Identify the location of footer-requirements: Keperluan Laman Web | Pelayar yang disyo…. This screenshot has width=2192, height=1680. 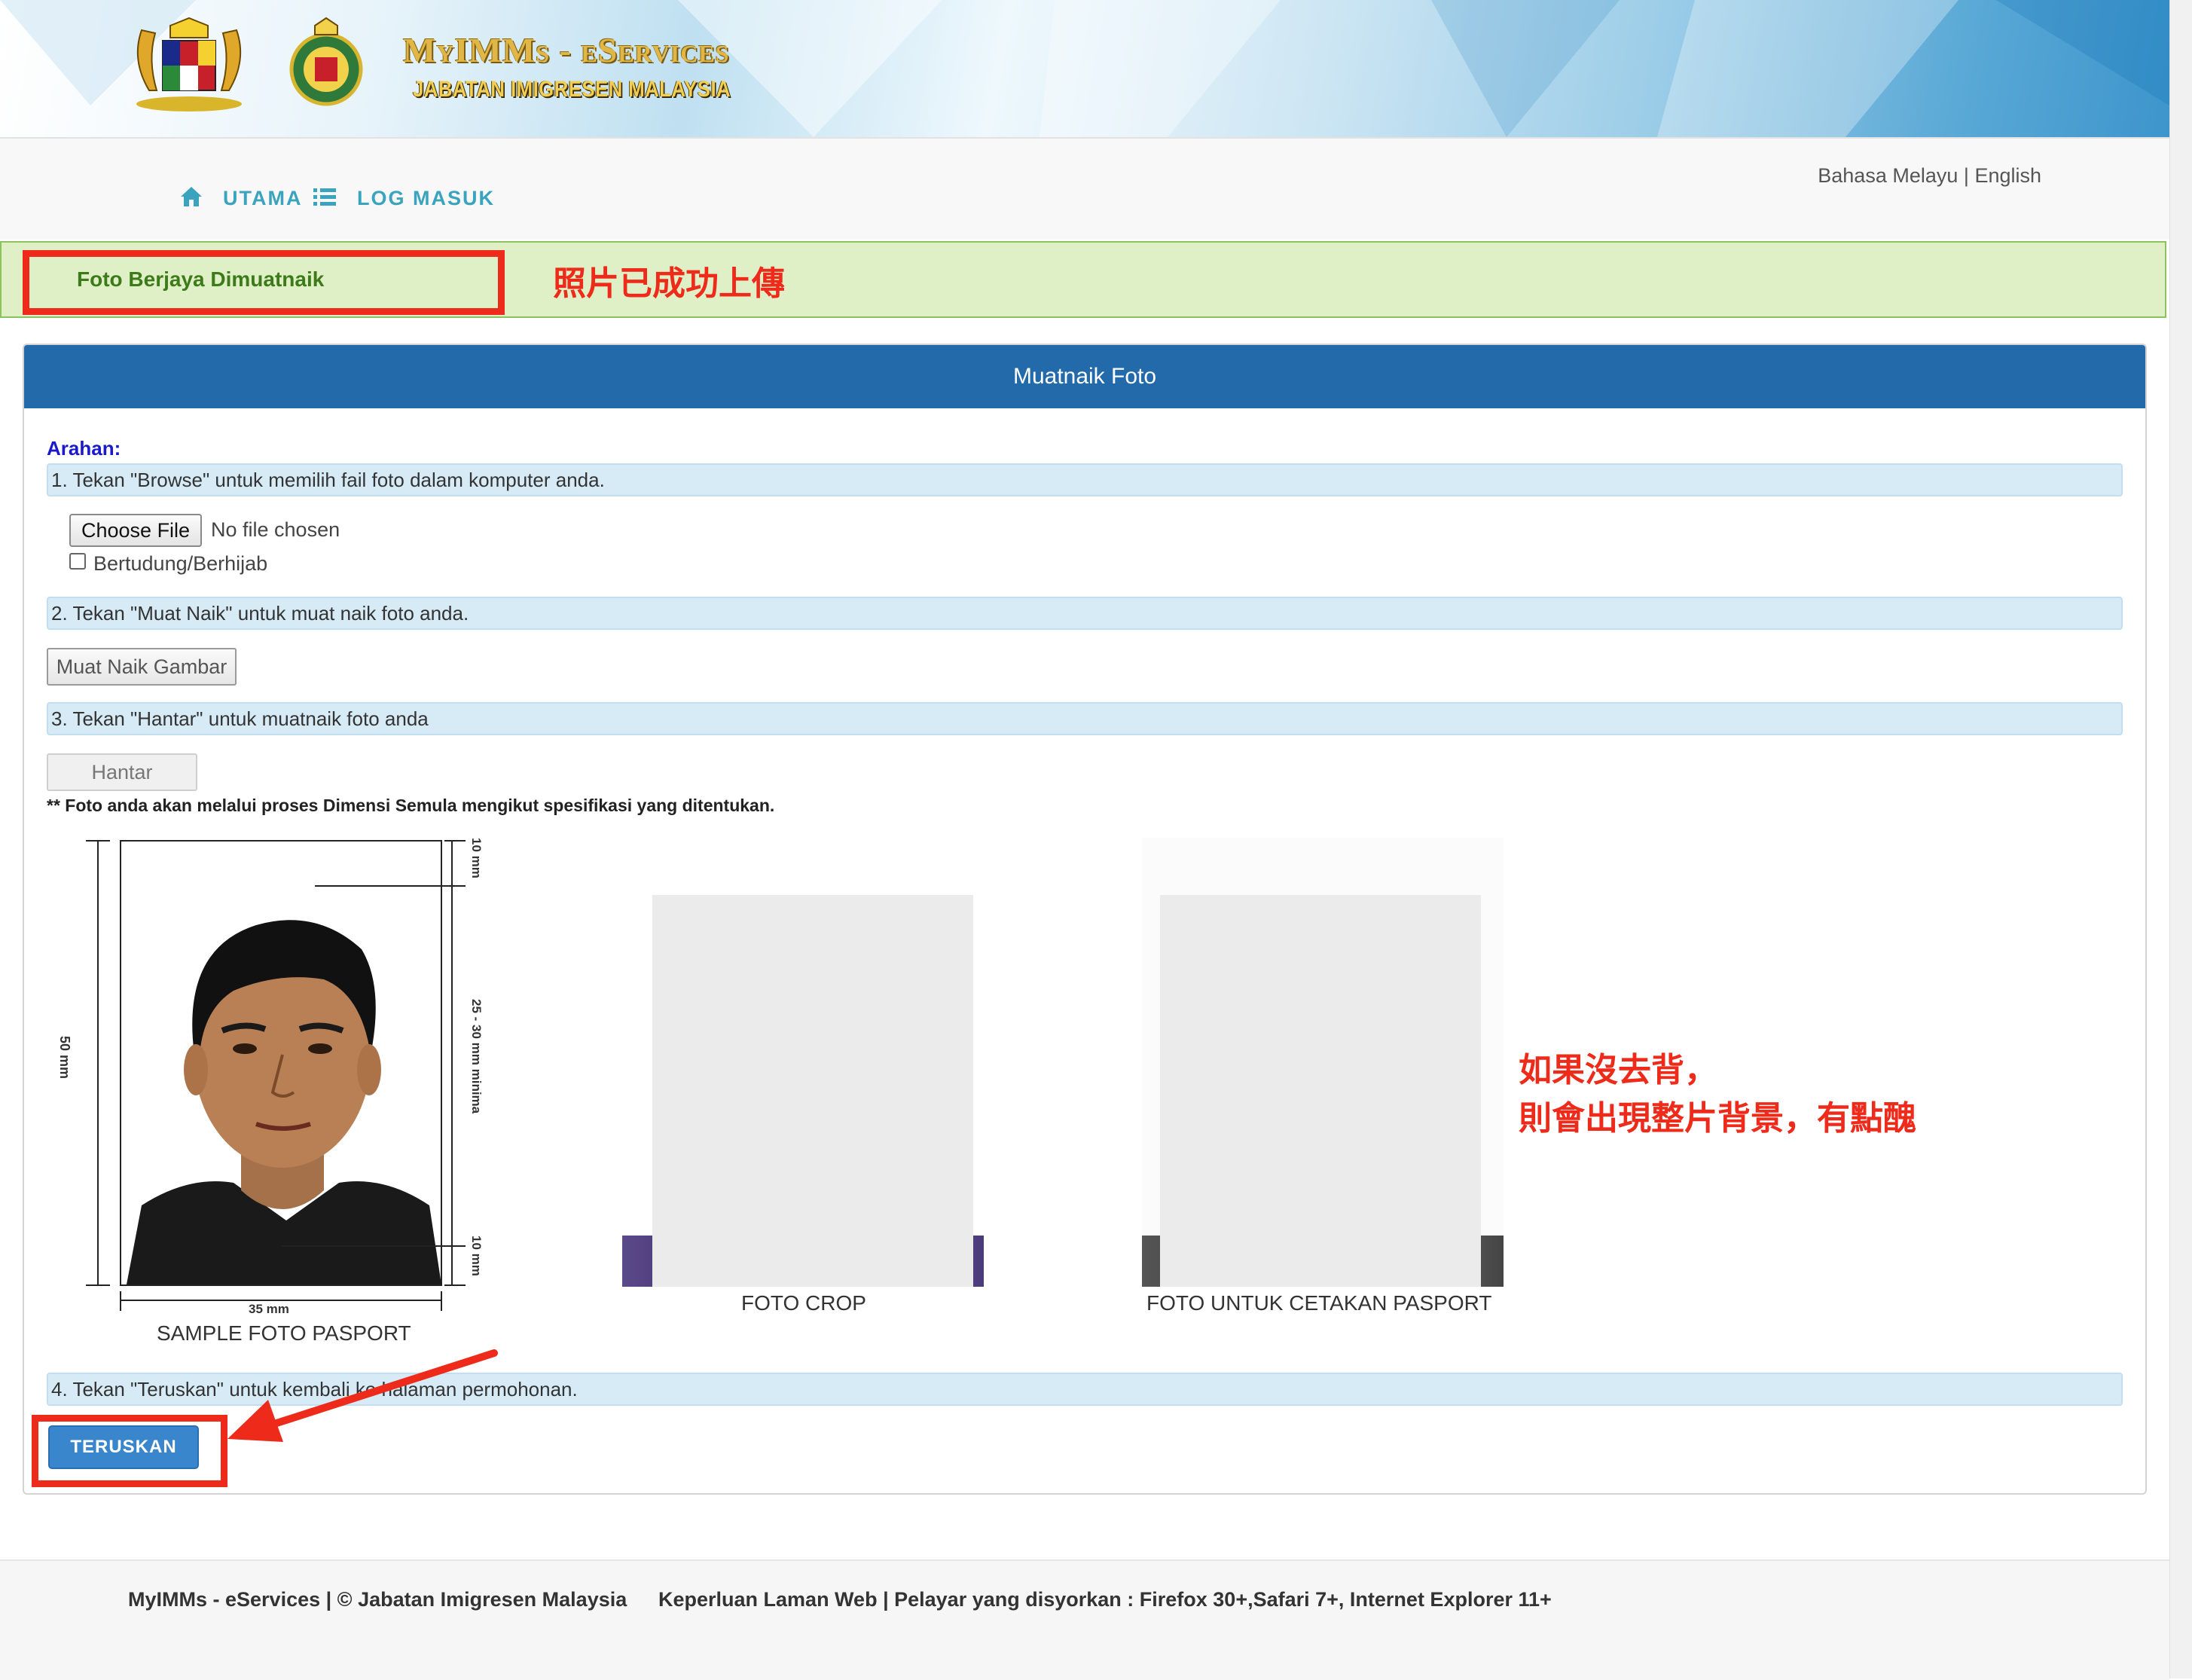
(1105, 1599).